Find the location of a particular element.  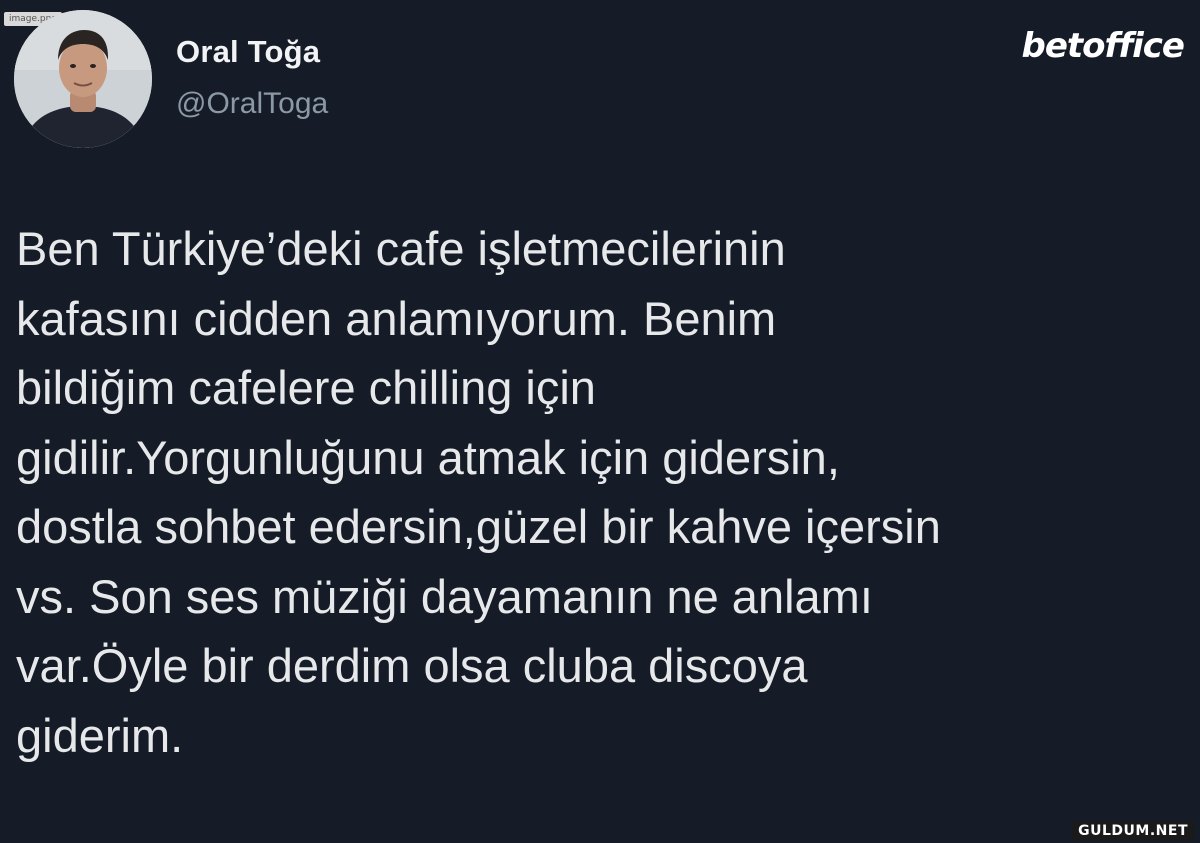

guldum-watermark: GULDUM.NET is located at coordinates (1133, 831).